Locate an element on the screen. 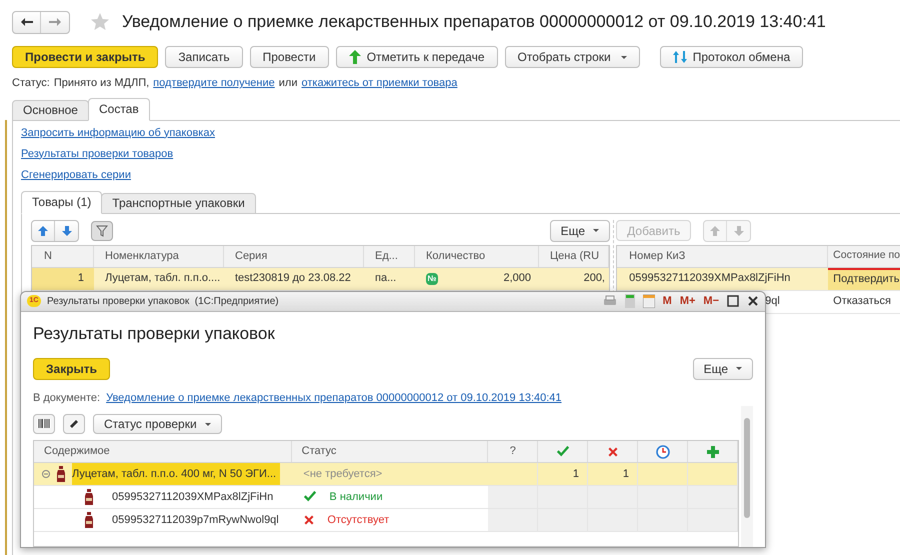 This screenshot has width=900, height=555. link: Результаты проверки товаров is located at coordinates (460, 154).